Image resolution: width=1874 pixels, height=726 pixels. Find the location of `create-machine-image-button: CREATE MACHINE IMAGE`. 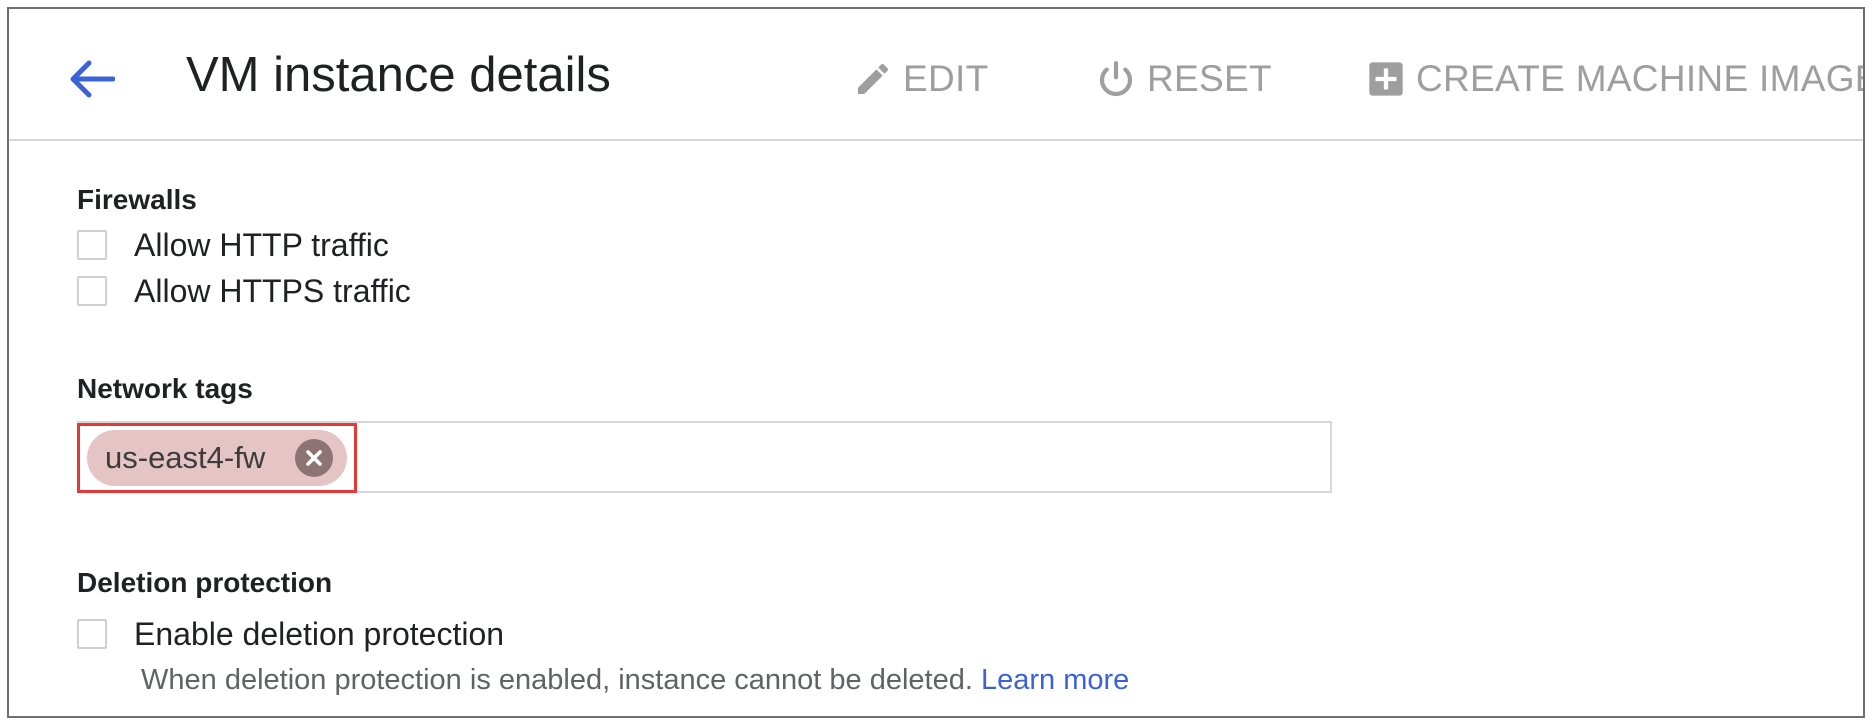

create-machine-image-button: CREATE MACHINE IMAGE is located at coordinates (1615, 79).